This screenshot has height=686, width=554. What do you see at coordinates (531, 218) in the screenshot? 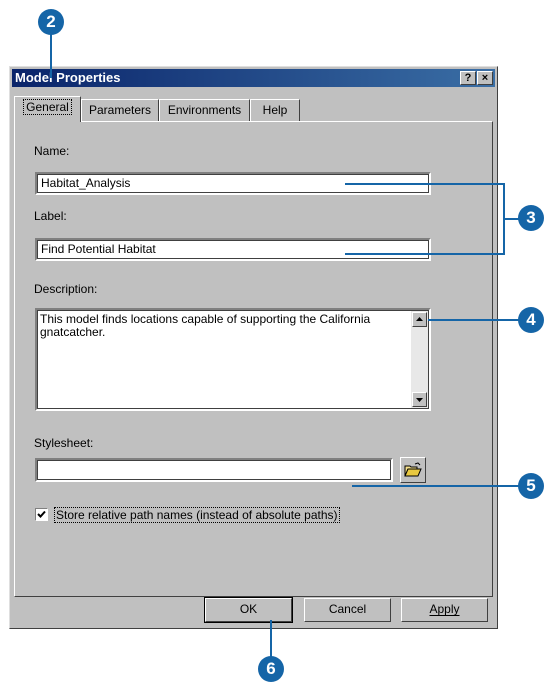
I see `callout-3: 3` at bounding box center [531, 218].